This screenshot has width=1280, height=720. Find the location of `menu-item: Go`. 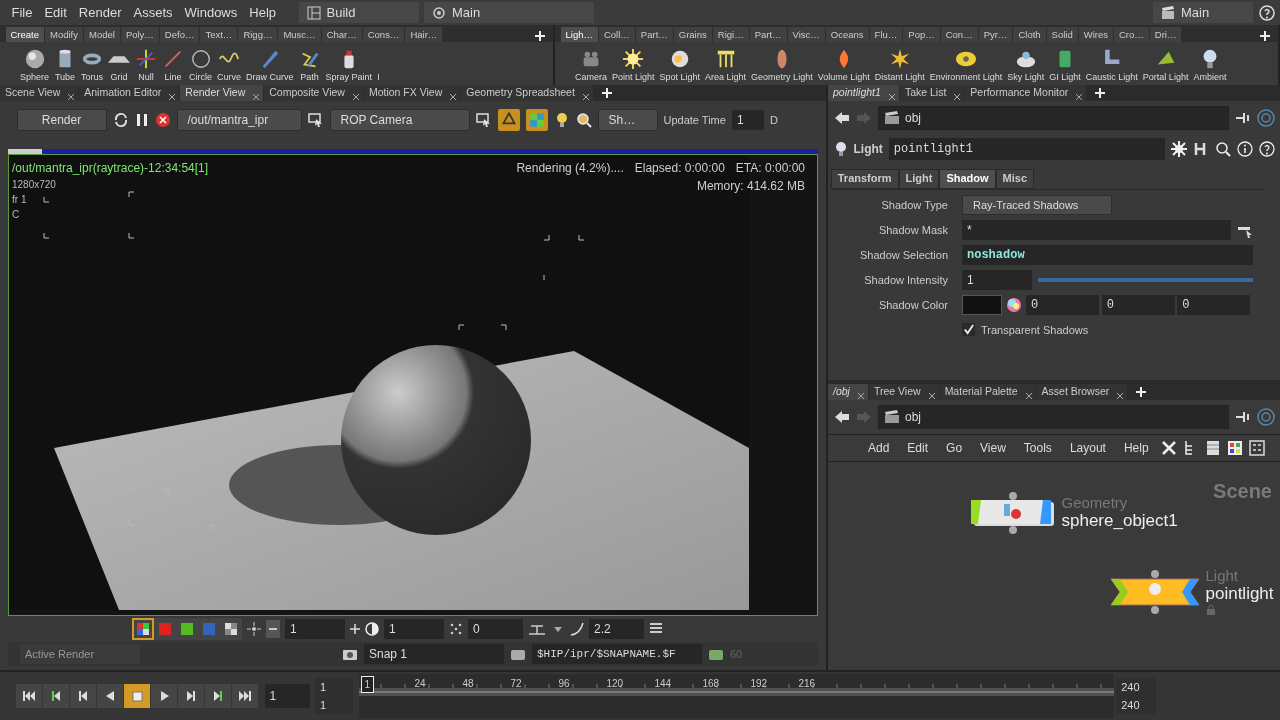

menu-item: Go is located at coordinates (954, 448).